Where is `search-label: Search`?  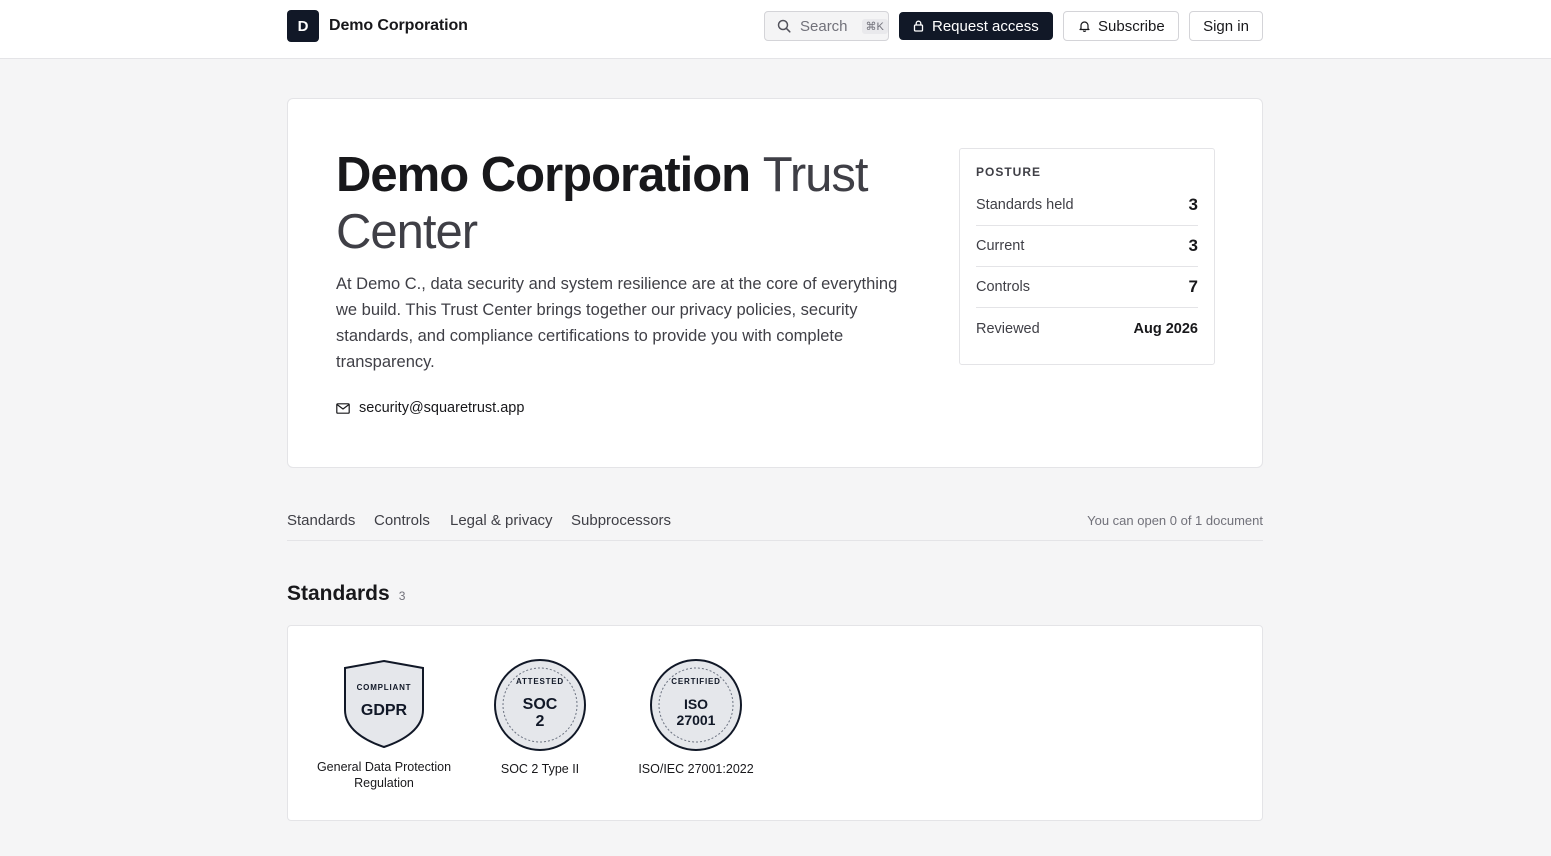
search-label: Search is located at coordinates (824, 26).